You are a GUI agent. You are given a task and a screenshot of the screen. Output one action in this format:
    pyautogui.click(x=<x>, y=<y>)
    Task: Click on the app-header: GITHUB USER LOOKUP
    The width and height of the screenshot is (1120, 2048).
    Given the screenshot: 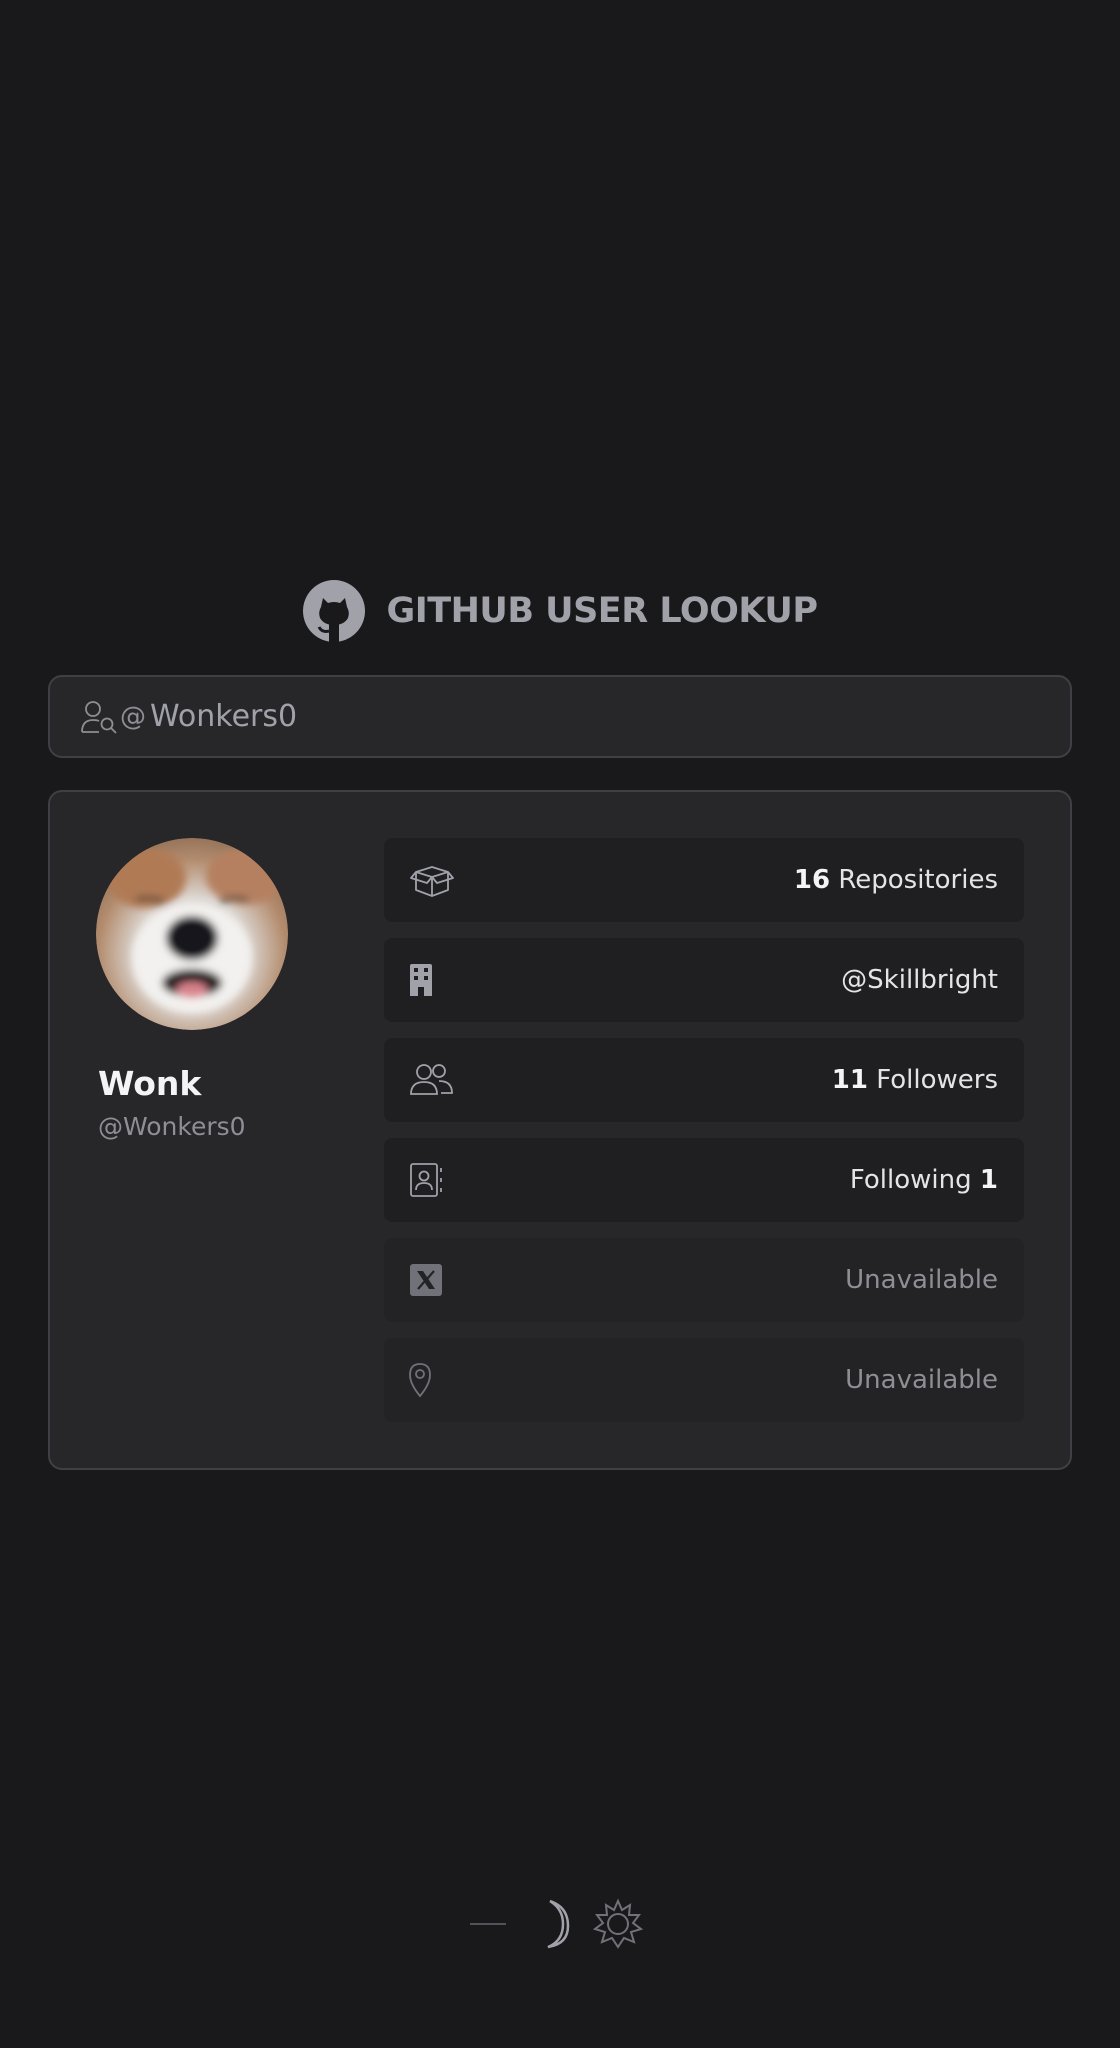 What is the action you would take?
    pyautogui.click(x=560, y=611)
    